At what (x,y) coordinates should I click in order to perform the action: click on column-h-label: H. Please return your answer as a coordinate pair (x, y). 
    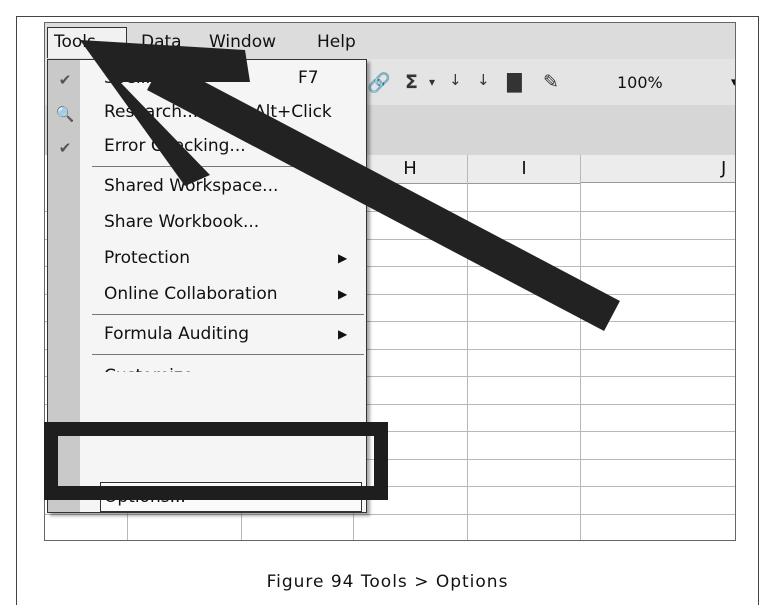
    Looking at the image, I should click on (410, 168).